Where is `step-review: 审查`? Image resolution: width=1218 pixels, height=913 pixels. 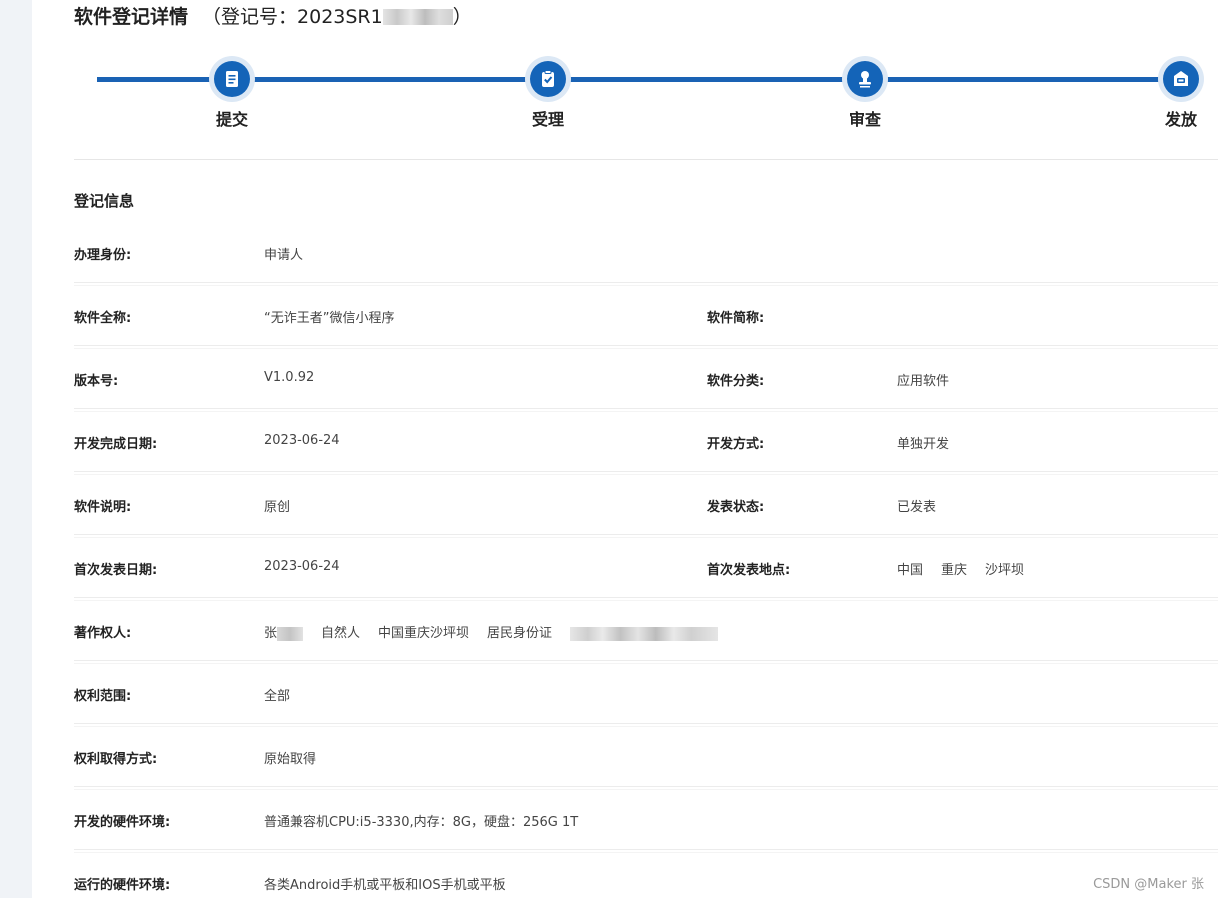 step-review: 审查 is located at coordinates (865, 79).